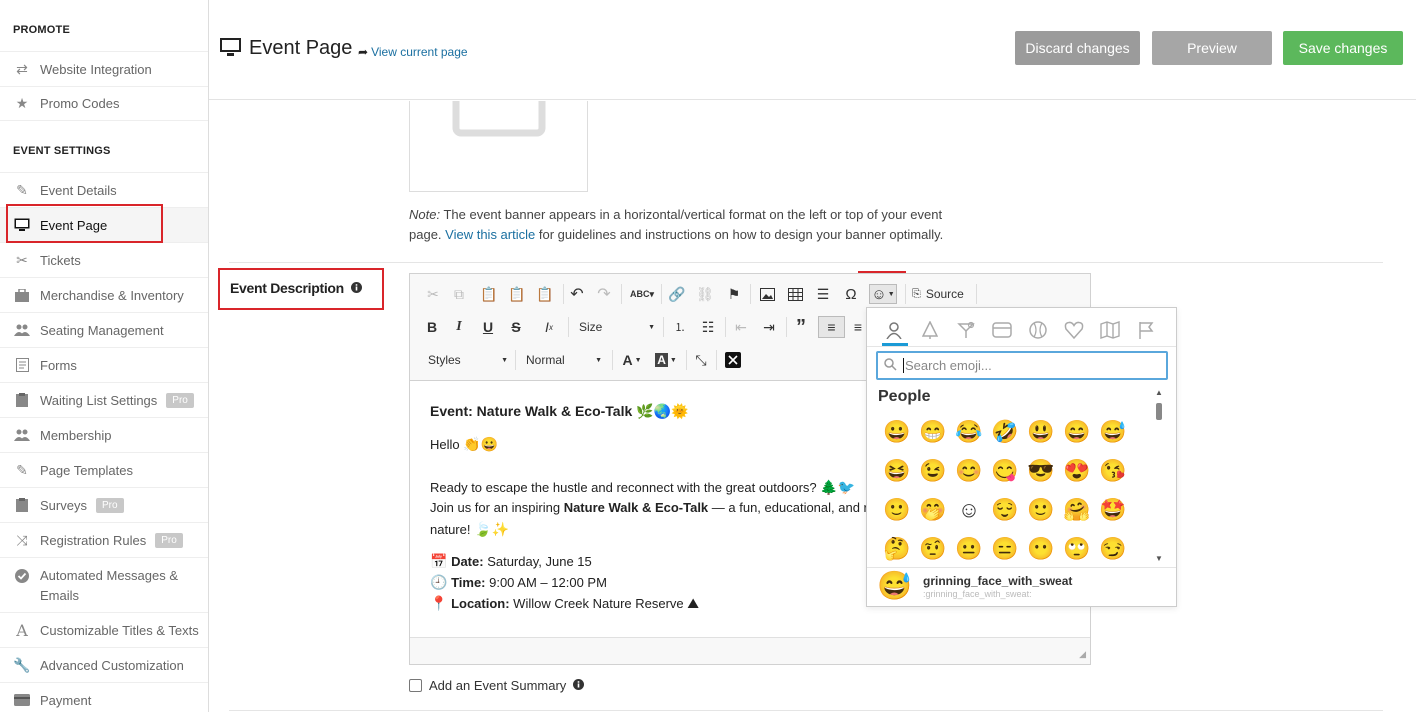 Image resolution: width=1416 pixels, height=717 pixels. I want to click on heart-category-icon, so click(1074, 330).